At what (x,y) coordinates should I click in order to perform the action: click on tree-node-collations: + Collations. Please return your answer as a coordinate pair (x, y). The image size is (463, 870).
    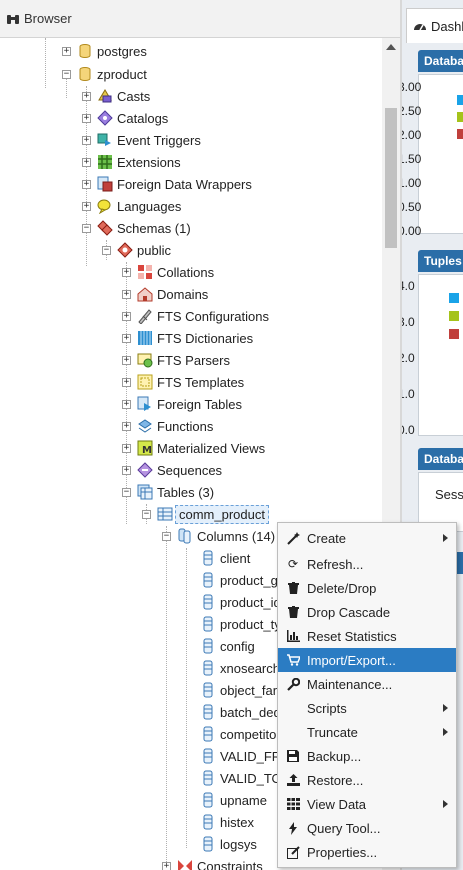
    Looking at the image, I should click on (168, 272).